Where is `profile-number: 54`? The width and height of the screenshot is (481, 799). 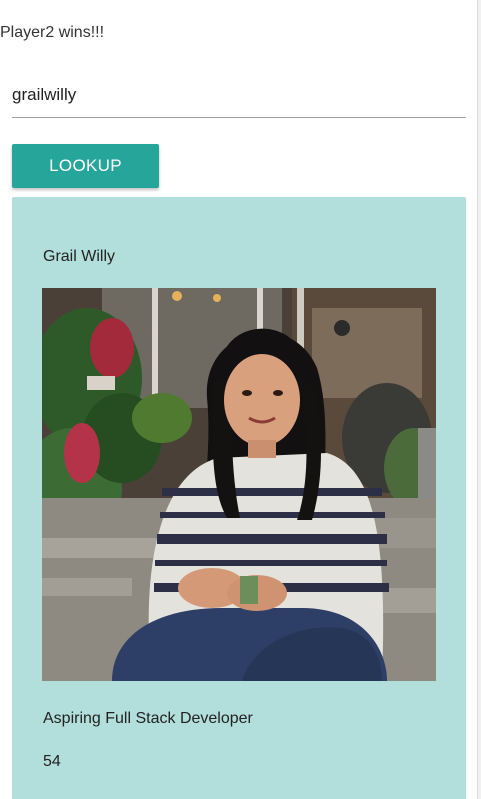
profile-number: 54 is located at coordinates (52, 761).